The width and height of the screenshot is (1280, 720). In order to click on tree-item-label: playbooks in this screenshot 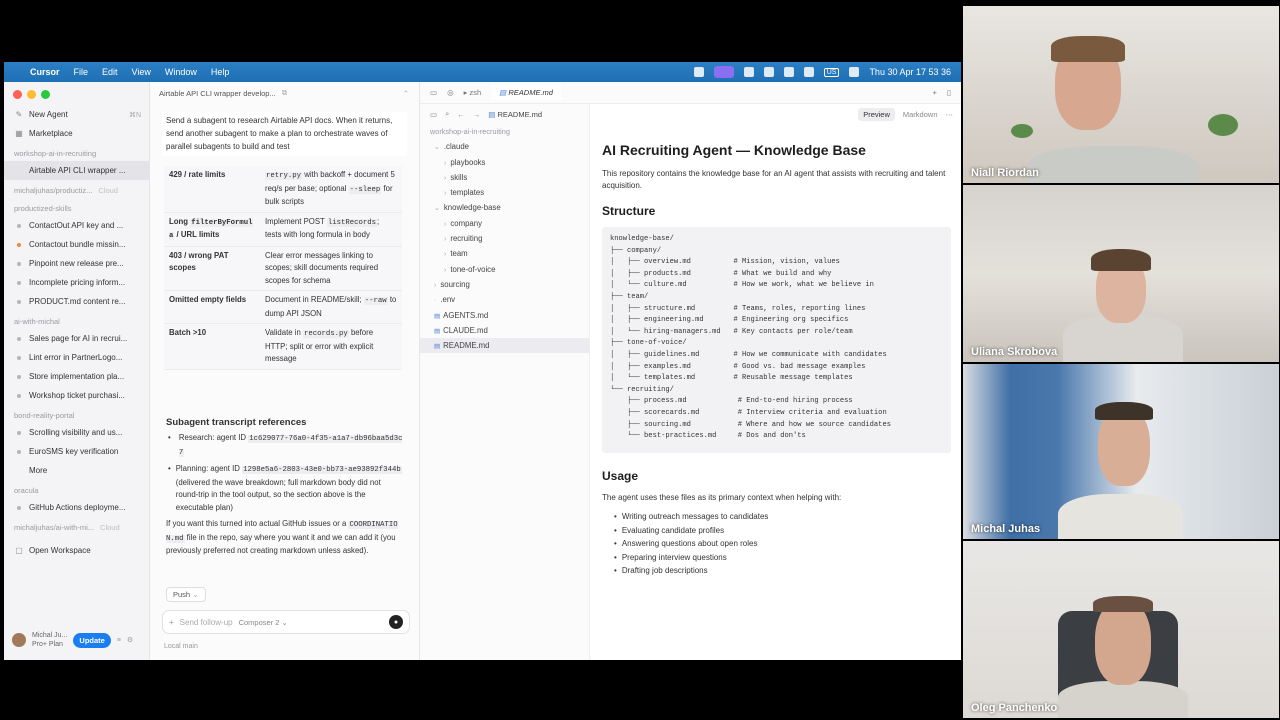, I will do `click(468, 162)`.